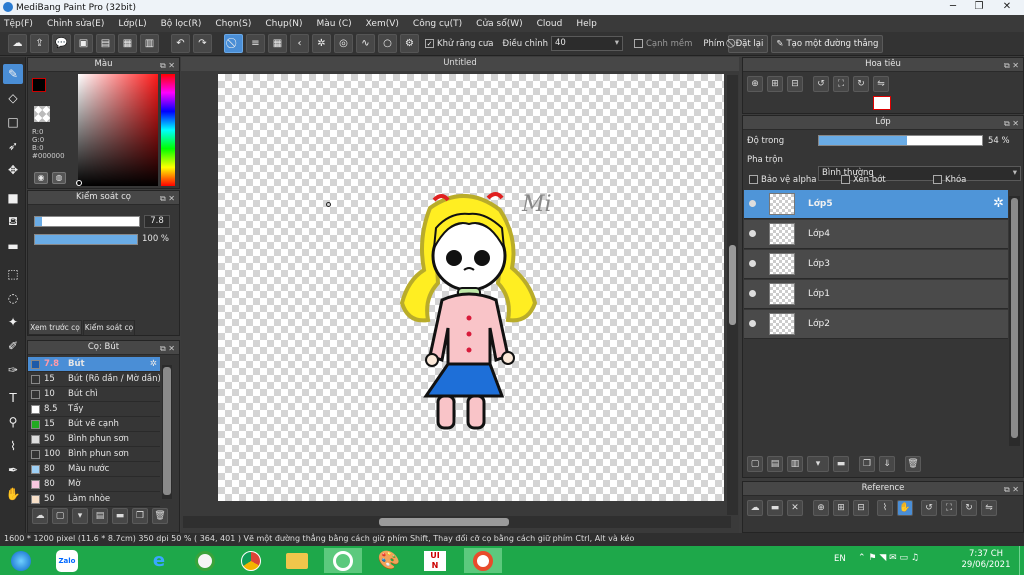  Describe the element at coordinates (321, 43) in the screenshot. I see `radial-snap-icon: ✲` at that location.